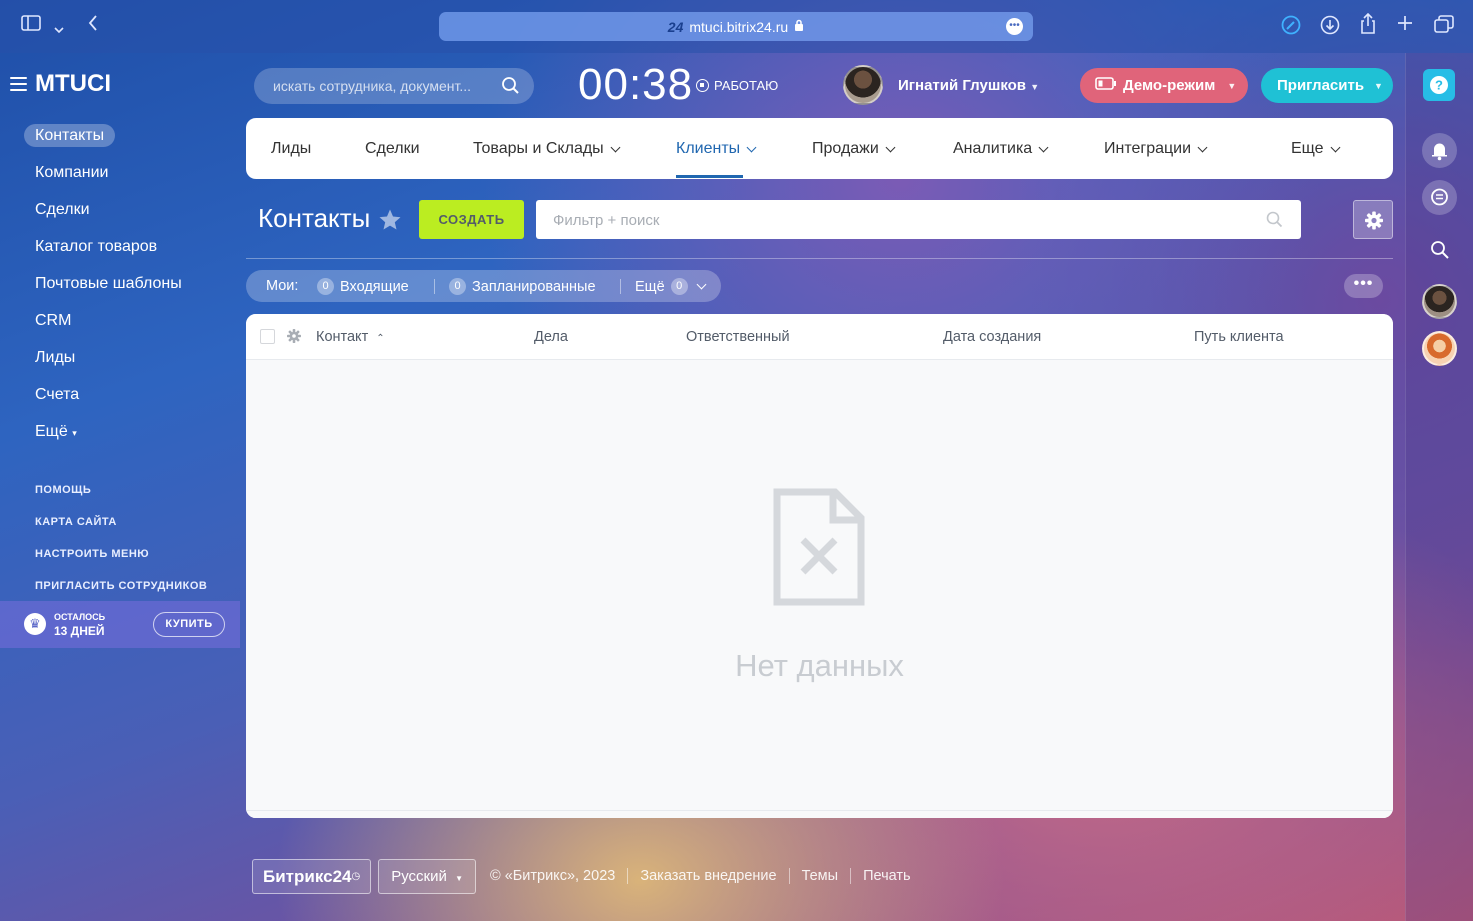 The width and height of the screenshot is (1473, 921). What do you see at coordinates (702, 85) in the screenshot?
I see `stop-icon` at bounding box center [702, 85].